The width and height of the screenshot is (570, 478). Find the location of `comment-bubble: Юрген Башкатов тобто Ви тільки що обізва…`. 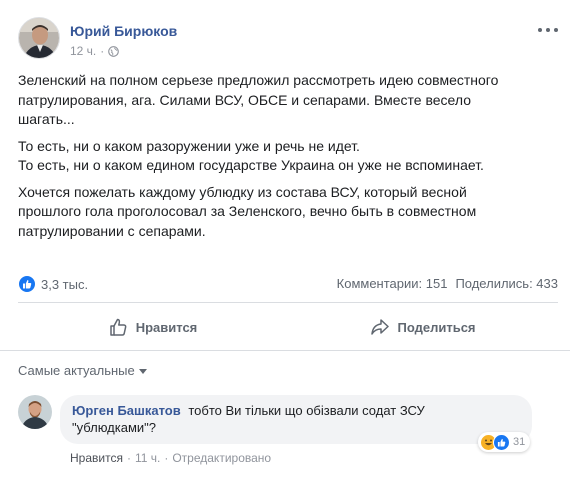

comment-bubble: Юрген Башкатов тобто Ви тільки що обізва… is located at coordinates (296, 419).